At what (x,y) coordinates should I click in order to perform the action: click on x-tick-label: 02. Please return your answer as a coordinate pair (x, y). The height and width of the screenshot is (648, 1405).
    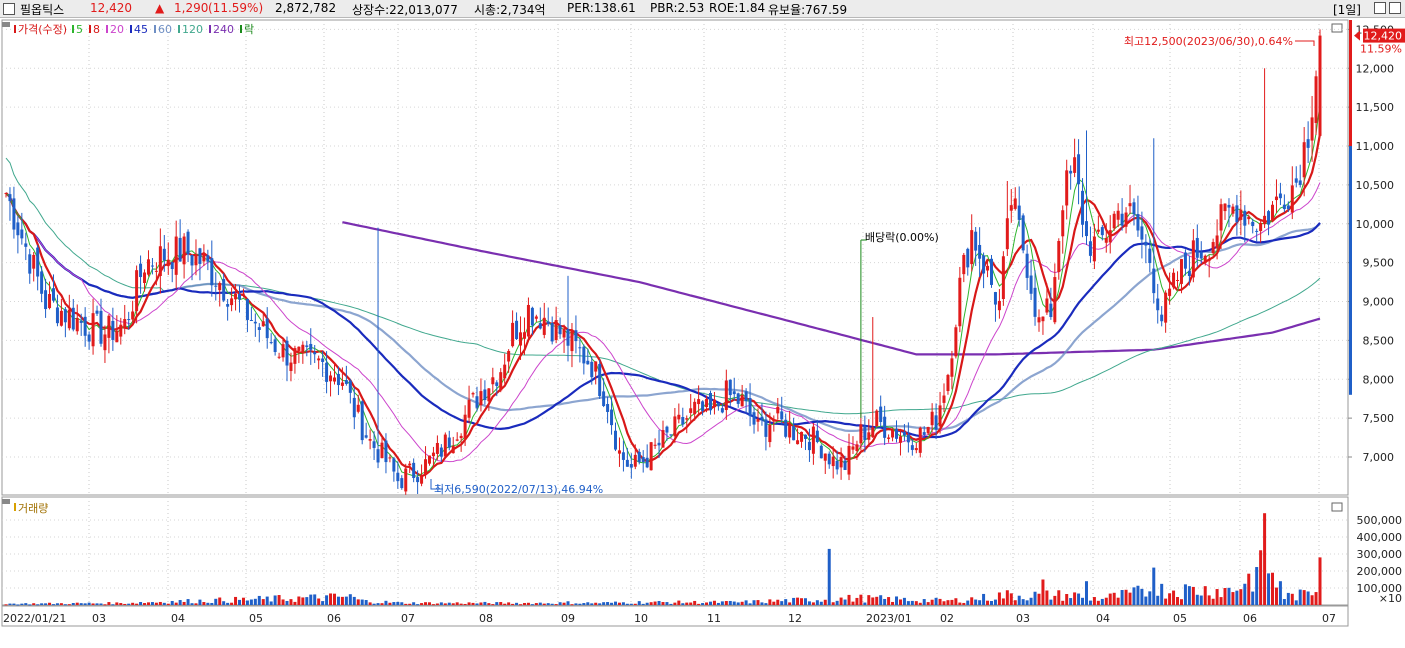
    Looking at the image, I should click on (947, 618).